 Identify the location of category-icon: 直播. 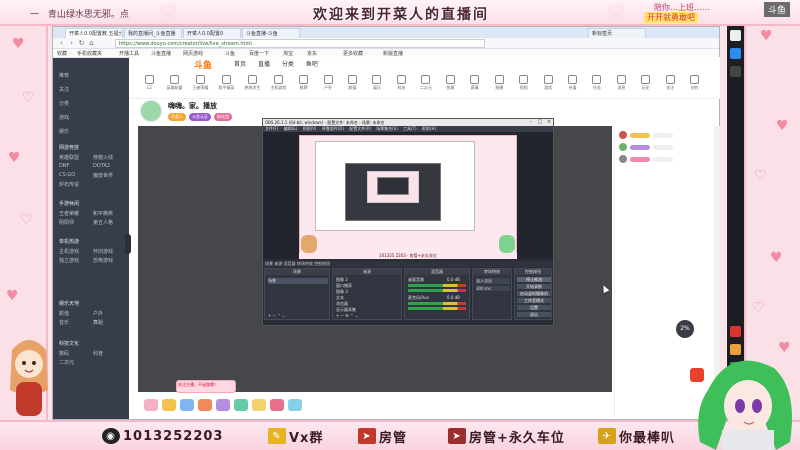
(499, 85).